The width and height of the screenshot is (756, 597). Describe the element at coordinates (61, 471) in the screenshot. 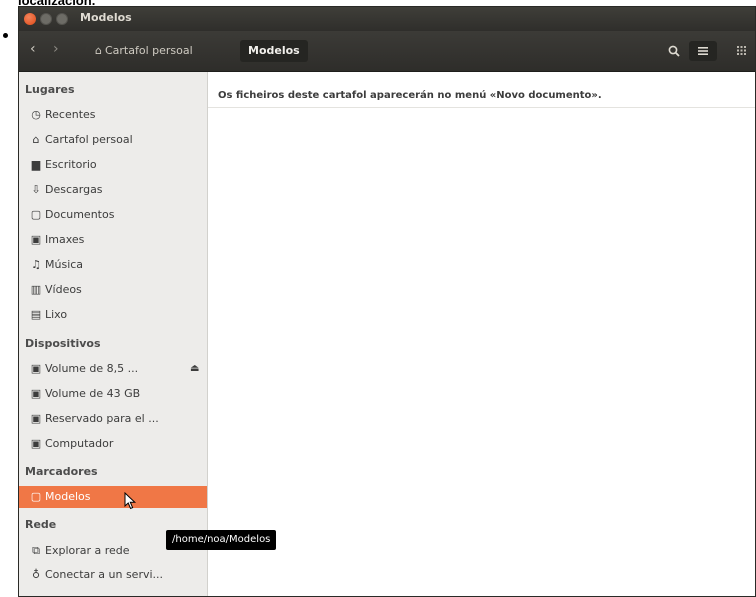

I see `section-title-bookmarks: Marcadores` at that location.